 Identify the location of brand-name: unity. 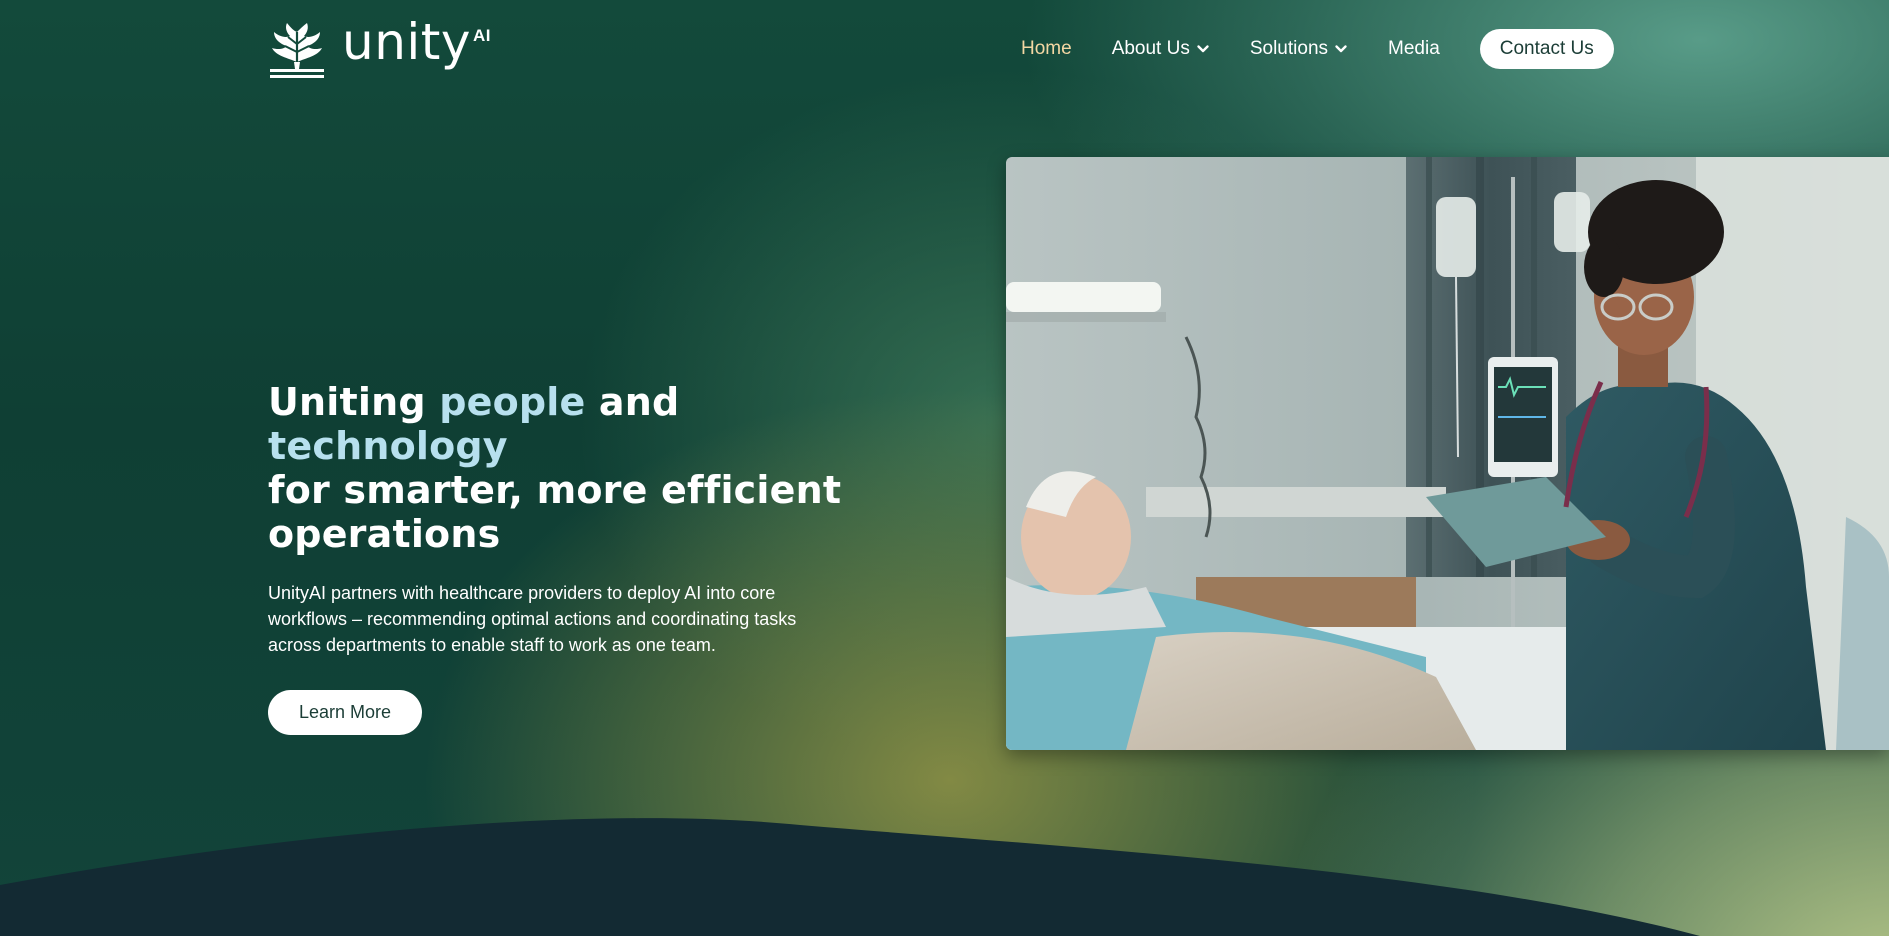
(406, 42).